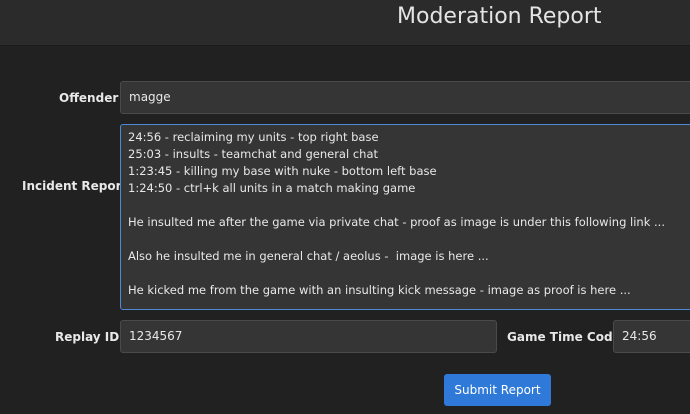 This screenshot has width=690, height=414. Describe the element at coordinates (651, 336) in the screenshot. I see `game-time-code-input: 24:56` at that location.